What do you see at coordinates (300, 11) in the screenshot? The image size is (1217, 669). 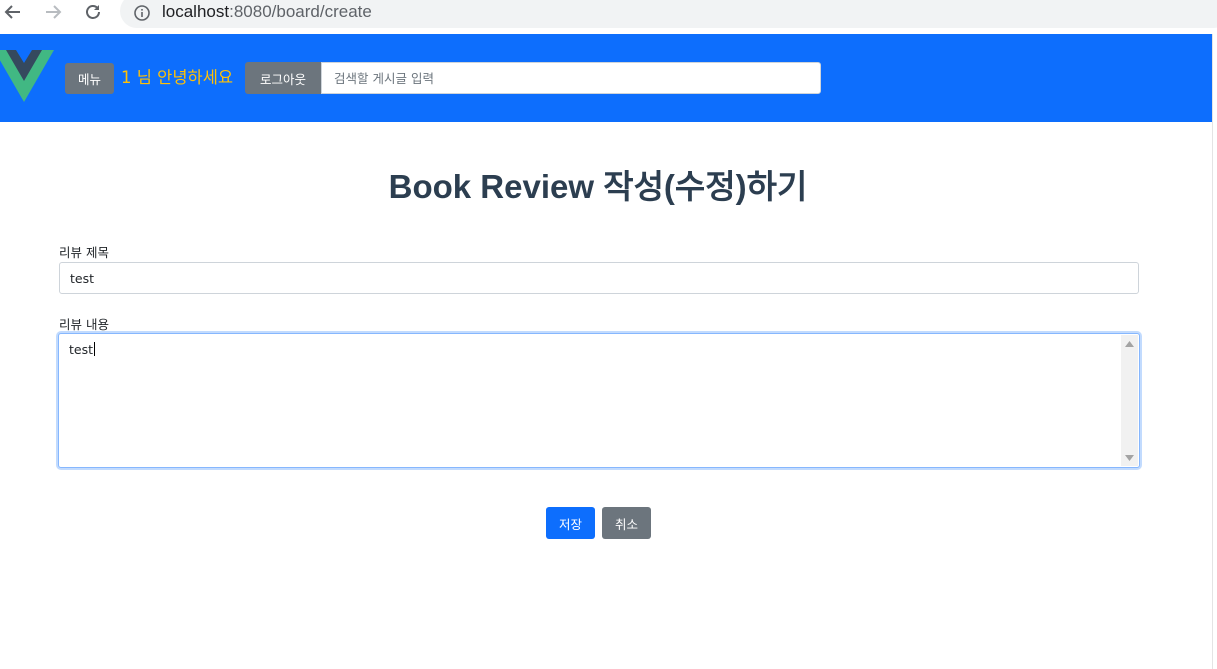 I see `url-path: :8080/board/create` at bounding box center [300, 11].